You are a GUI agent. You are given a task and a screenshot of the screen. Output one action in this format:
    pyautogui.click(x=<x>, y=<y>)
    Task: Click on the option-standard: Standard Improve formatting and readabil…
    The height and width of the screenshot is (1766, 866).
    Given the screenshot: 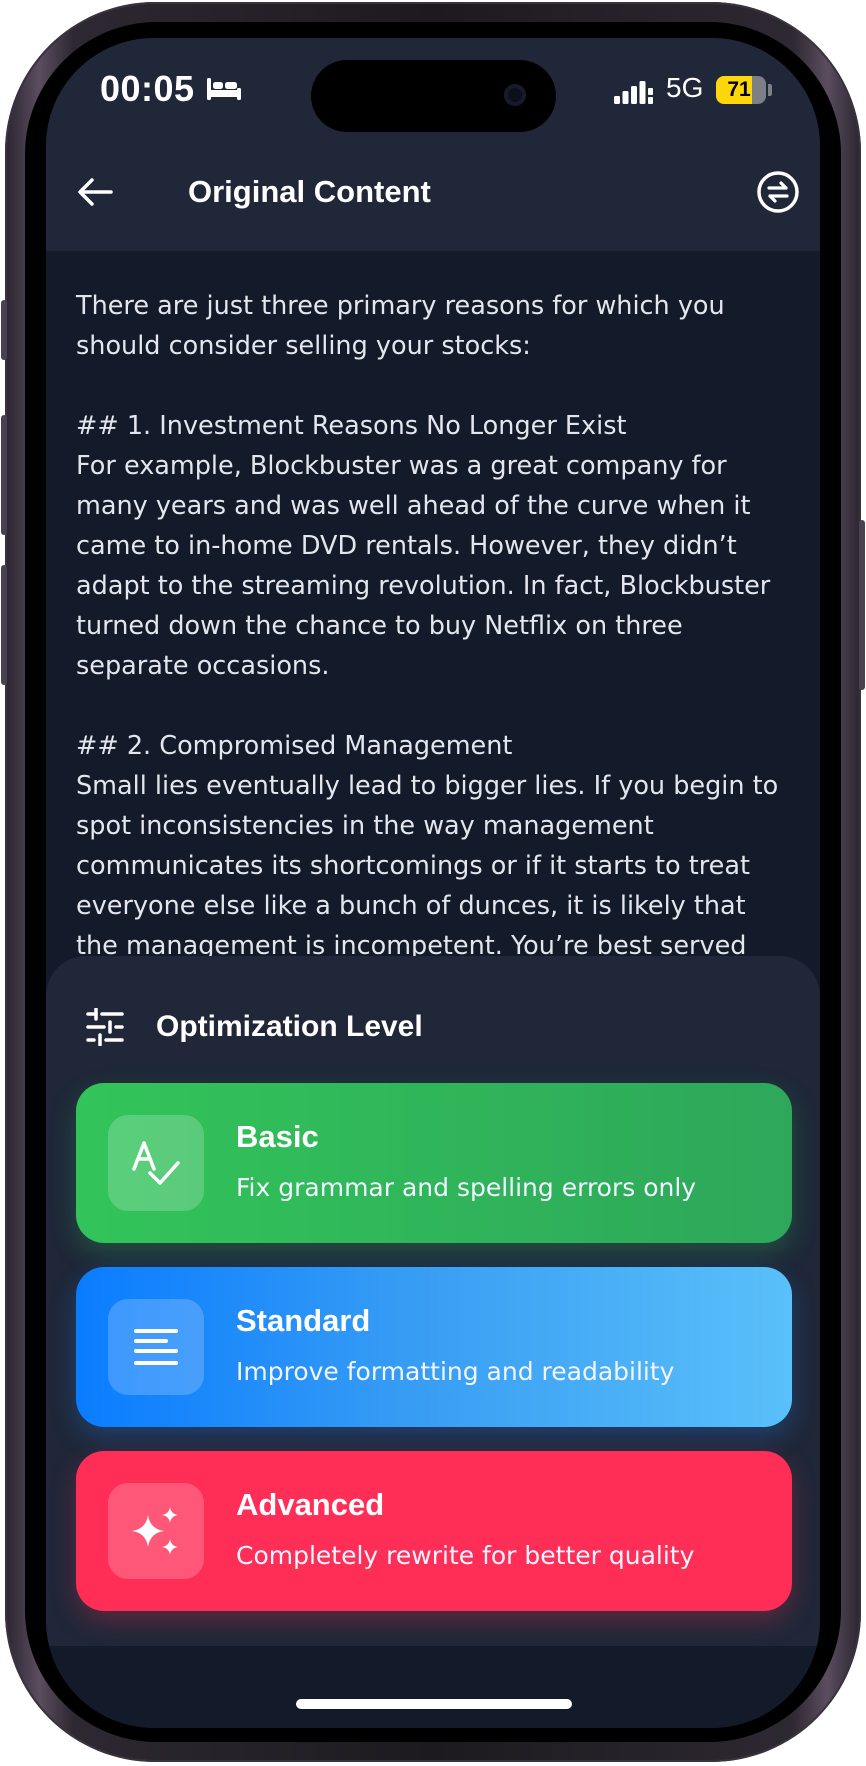 What is the action you would take?
    pyautogui.click(x=434, y=1347)
    